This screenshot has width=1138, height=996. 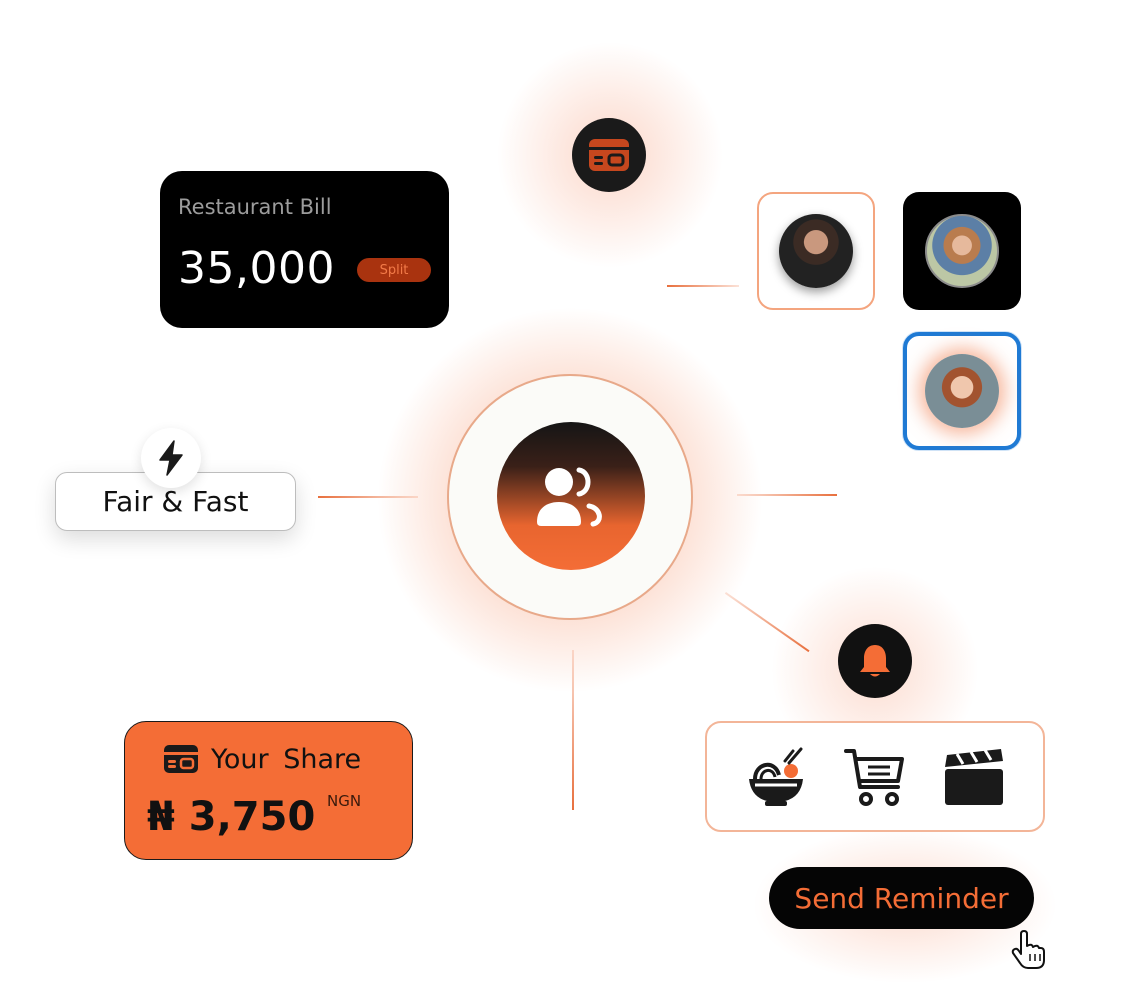 What do you see at coordinates (368, 497) in the screenshot?
I see `connector-left` at bounding box center [368, 497].